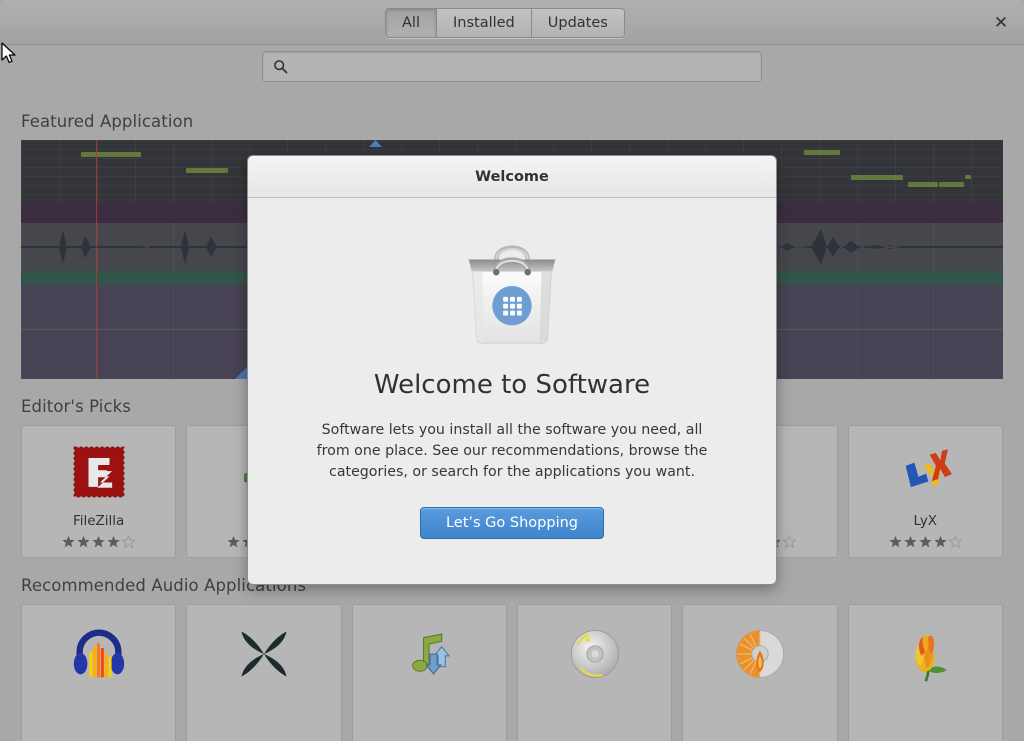 The width and height of the screenshot is (1024, 741). Describe the element at coordinates (512, 287) in the screenshot. I see `software-shopping-bag-icon` at that location.